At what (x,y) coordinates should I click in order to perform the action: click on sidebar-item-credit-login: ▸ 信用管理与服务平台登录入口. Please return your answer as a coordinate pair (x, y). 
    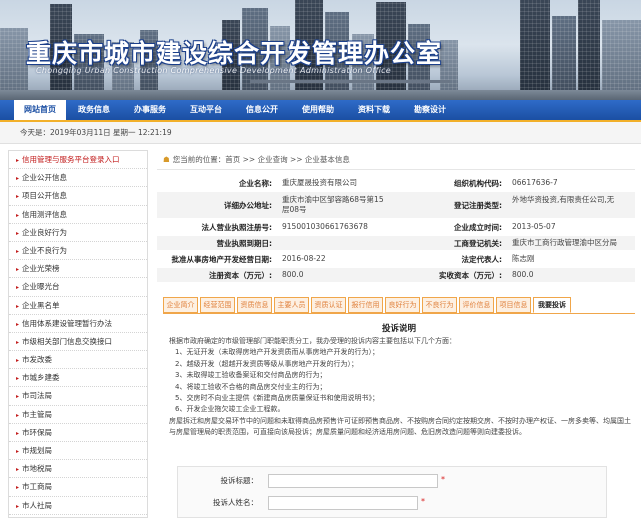
    Looking at the image, I should click on (78, 160).